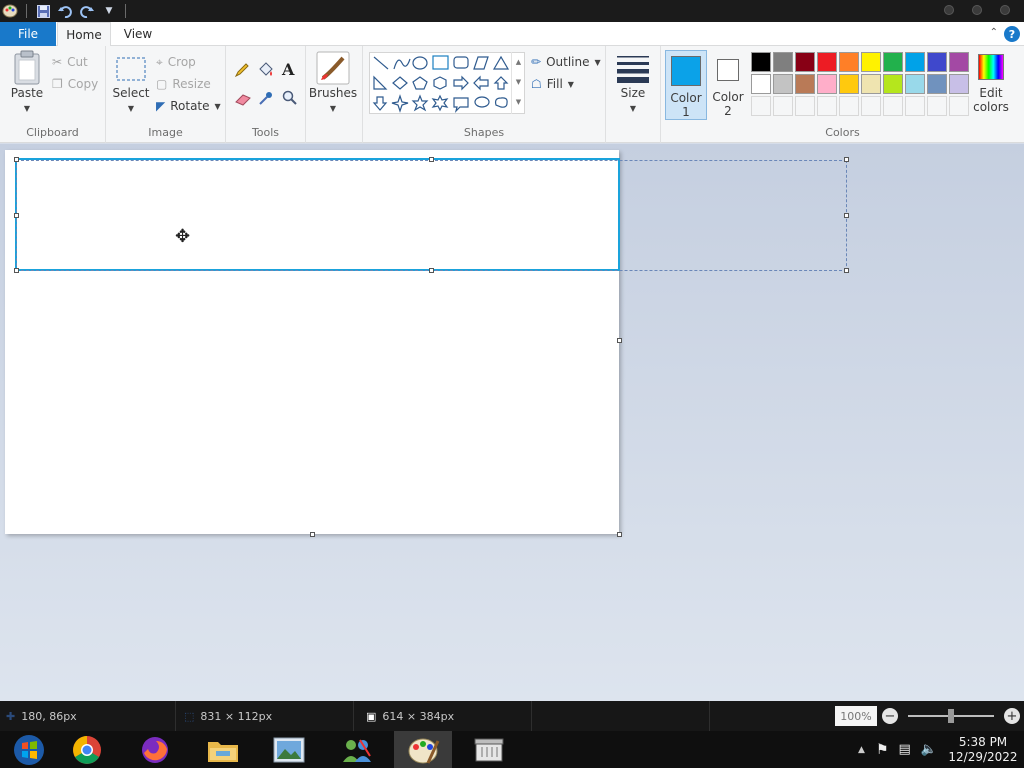 Image resolution: width=1024 pixels, height=768 pixels. What do you see at coordinates (512, 11) in the screenshot?
I see `title-bar: ▼` at bounding box center [512, 11].